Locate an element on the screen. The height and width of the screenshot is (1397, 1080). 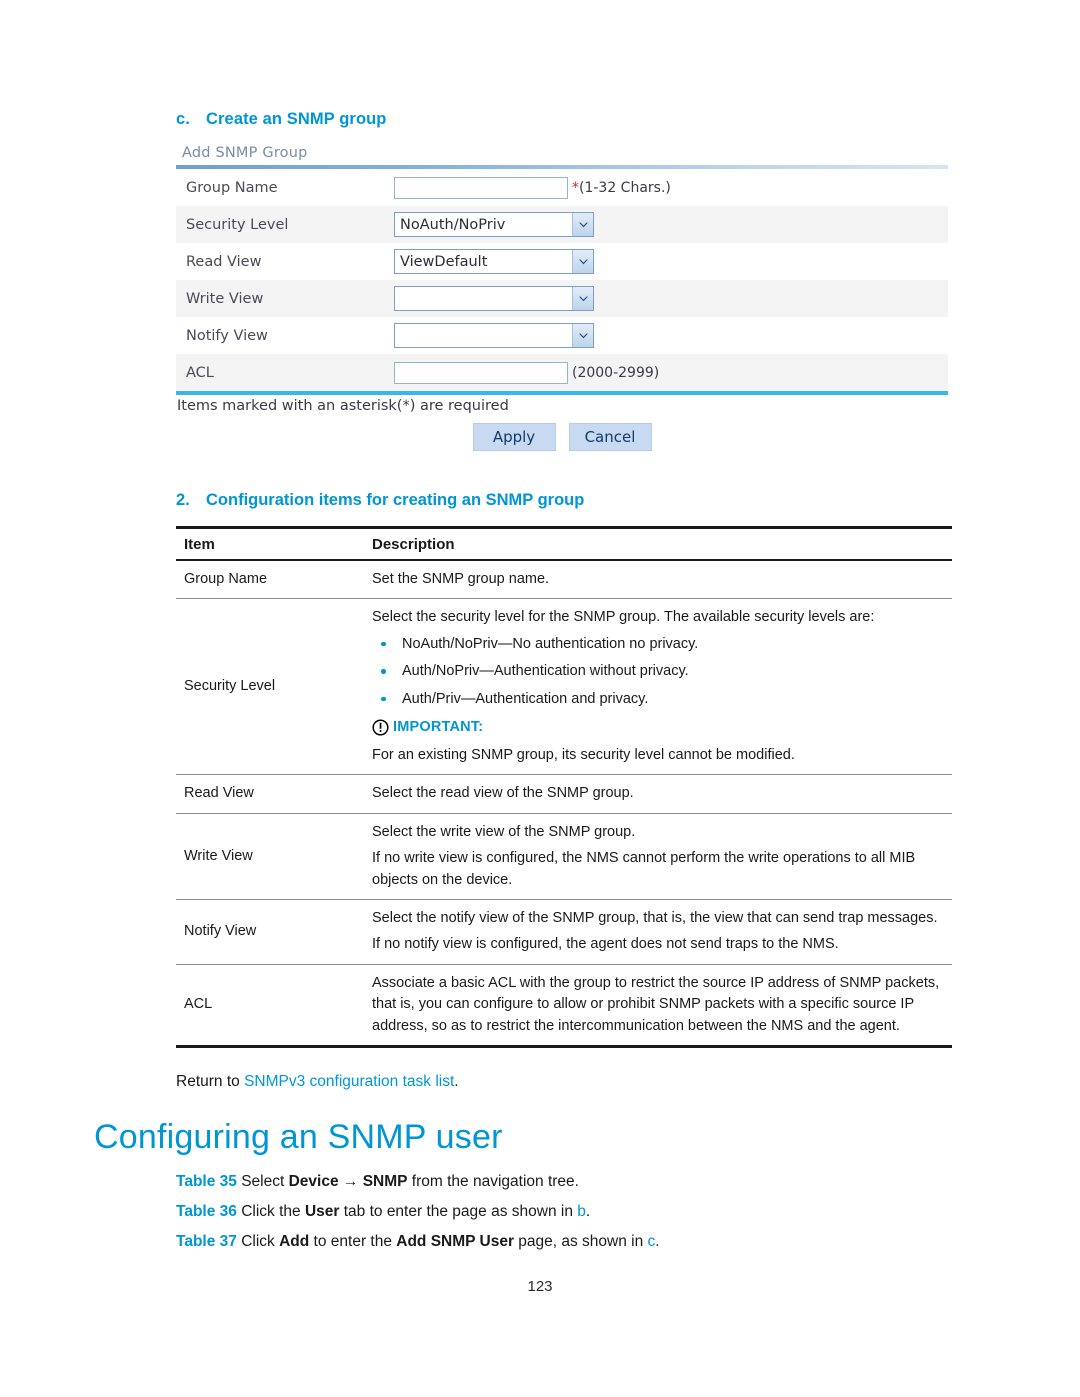
cancel-button: Cancel is located at coordinates (610, 437).